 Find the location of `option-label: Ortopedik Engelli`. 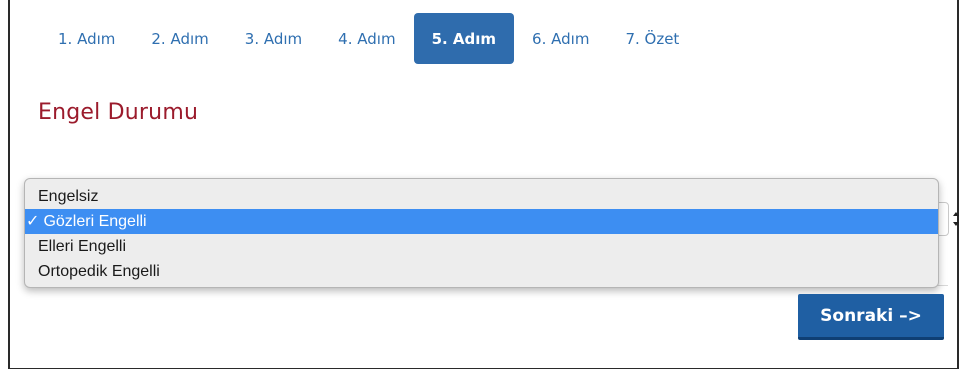

option-label: Ortopedik Engelli is located at coordinates (99, 271).